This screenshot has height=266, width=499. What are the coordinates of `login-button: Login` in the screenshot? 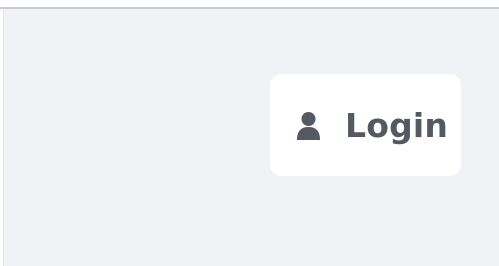 It's located at (365, 125).